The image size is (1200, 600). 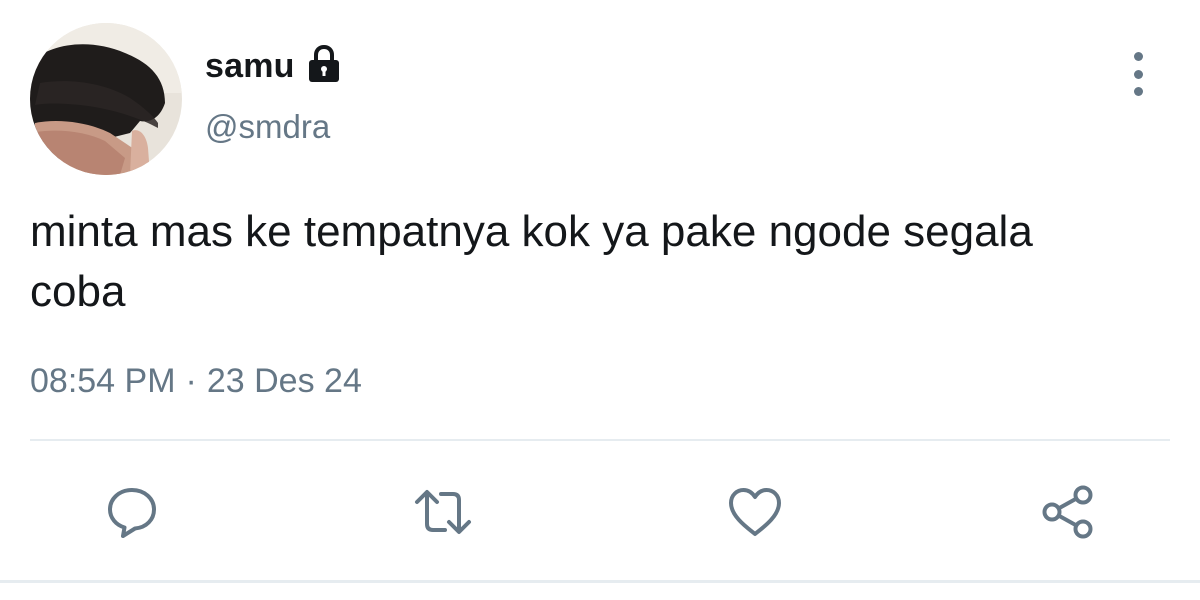 What do you see at coordinates (250, 66) in the screenshot?
I see `display-name: samu` at bounding box center [250, 66].